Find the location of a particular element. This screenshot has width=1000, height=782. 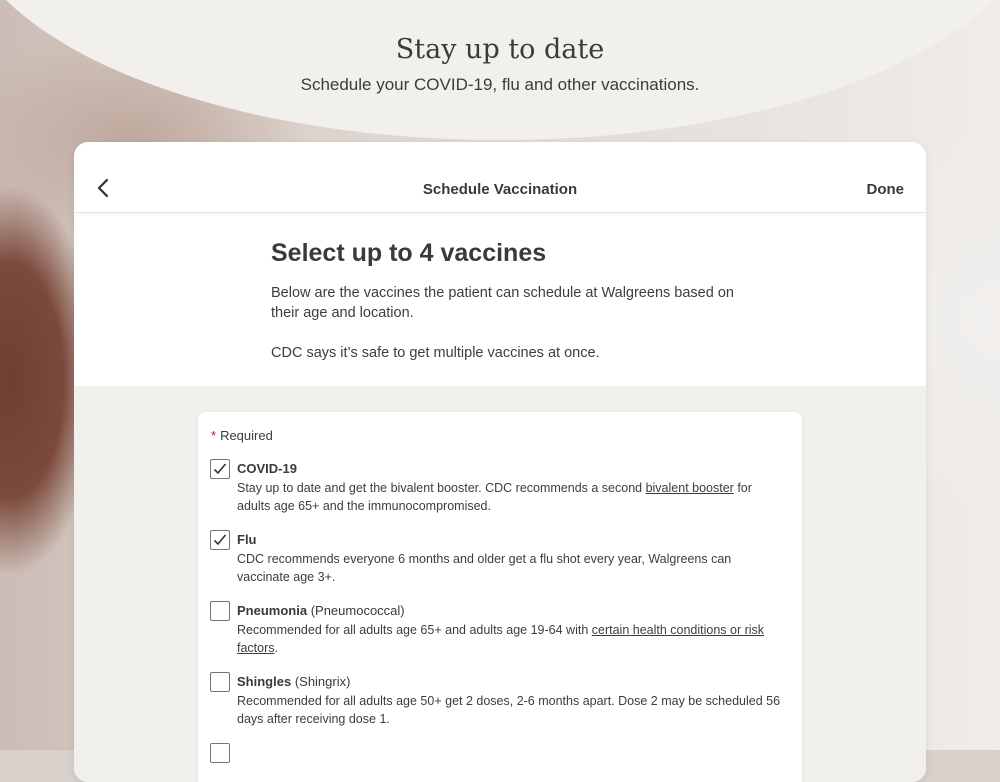

covid19-checkbox is located at coordinates (220, 469).